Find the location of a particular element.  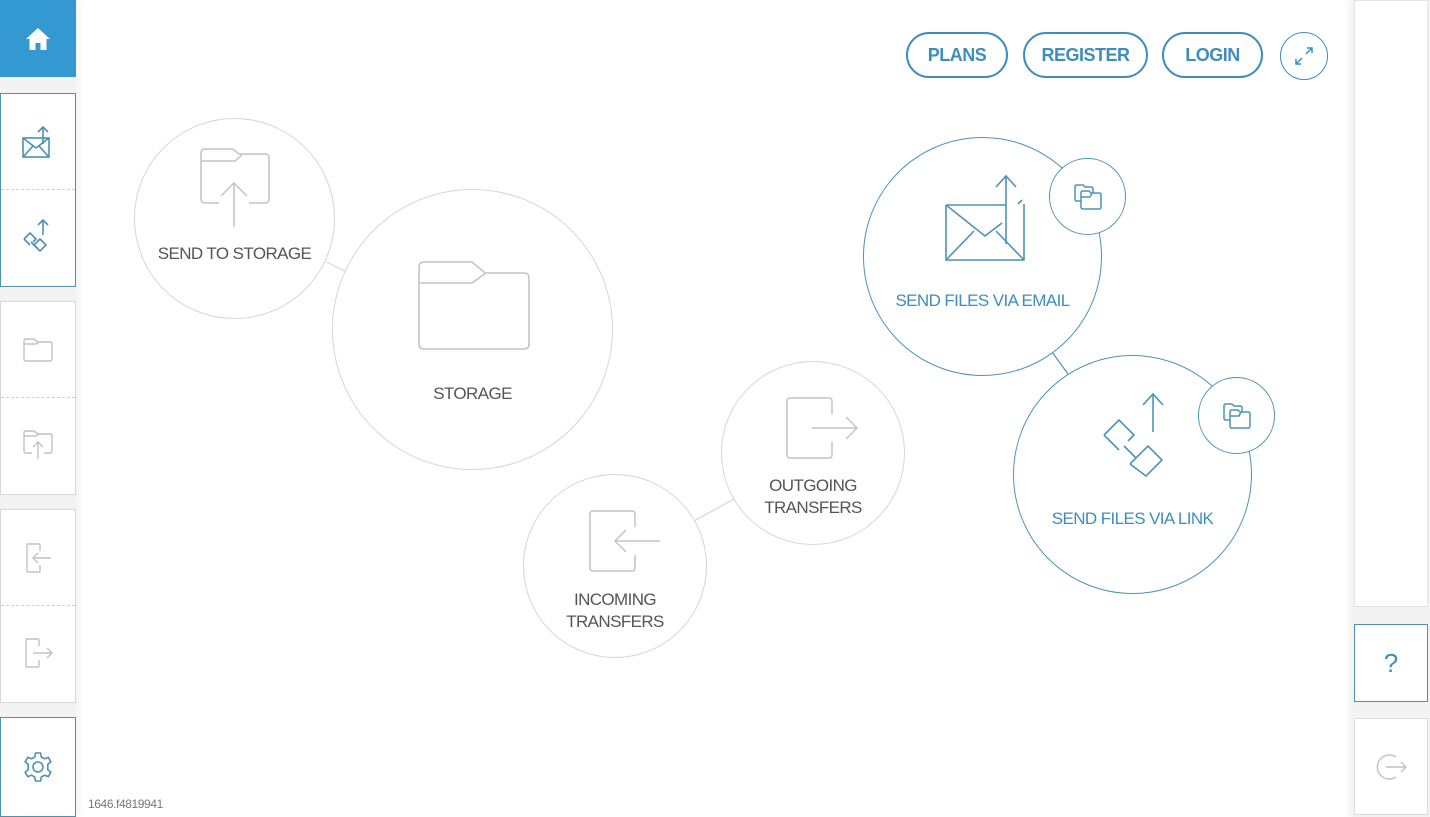

outgoing-line2: TRANSFERS is located at coordinates (813, 507).